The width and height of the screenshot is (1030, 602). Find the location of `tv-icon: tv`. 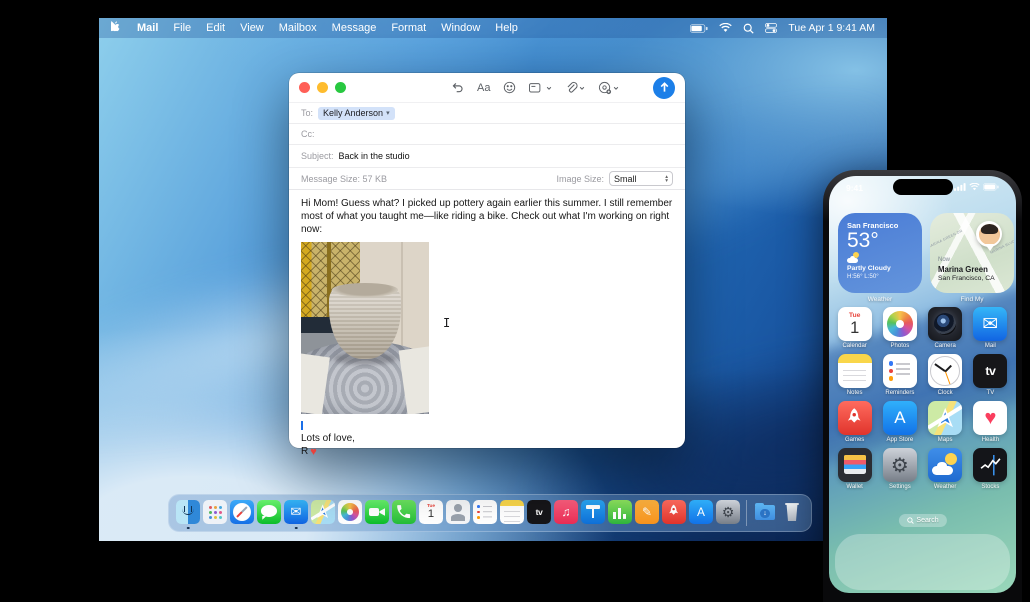

tv-icon: tv is located at coordinates (539, 512).